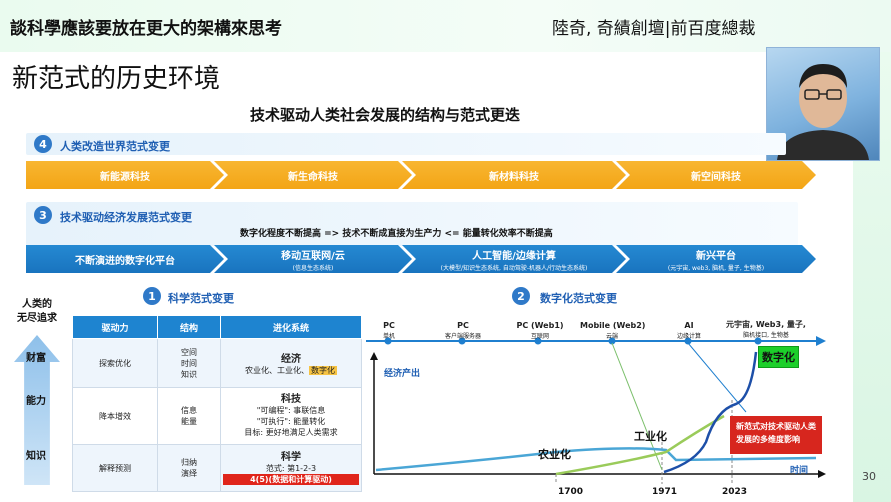  I want to click on column-header: 进化系统, so click(291, 327).